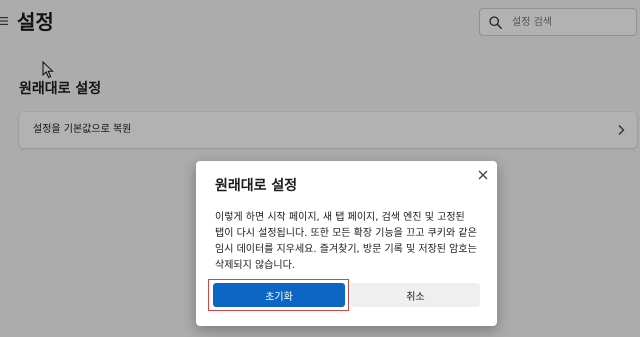  Describe the element at coordinates (256, 186) in the screenshot. I see `dialog-title: 원래대로 설정` at that location.